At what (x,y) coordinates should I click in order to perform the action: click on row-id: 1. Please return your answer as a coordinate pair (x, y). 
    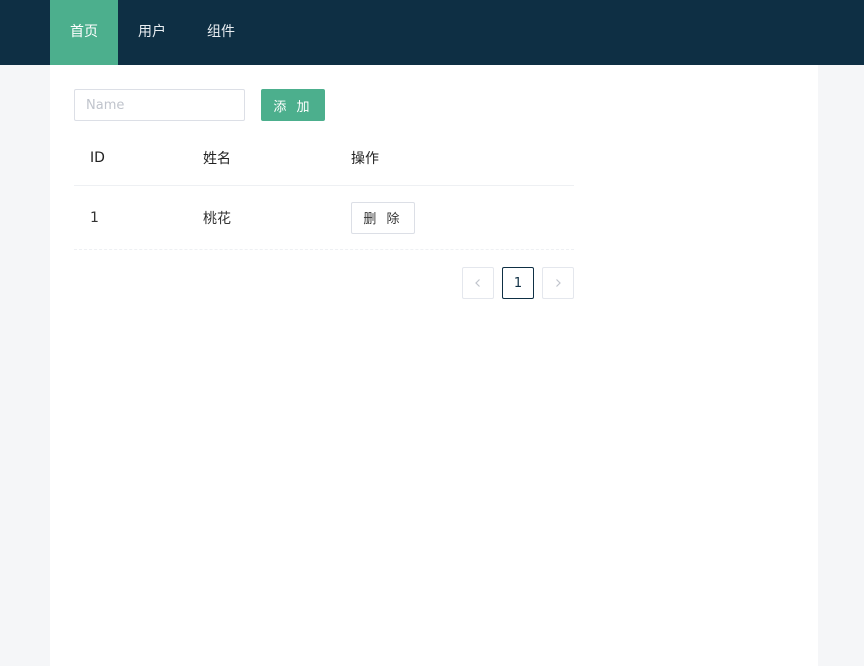
    Looking at the image, I should click on (94, 217).